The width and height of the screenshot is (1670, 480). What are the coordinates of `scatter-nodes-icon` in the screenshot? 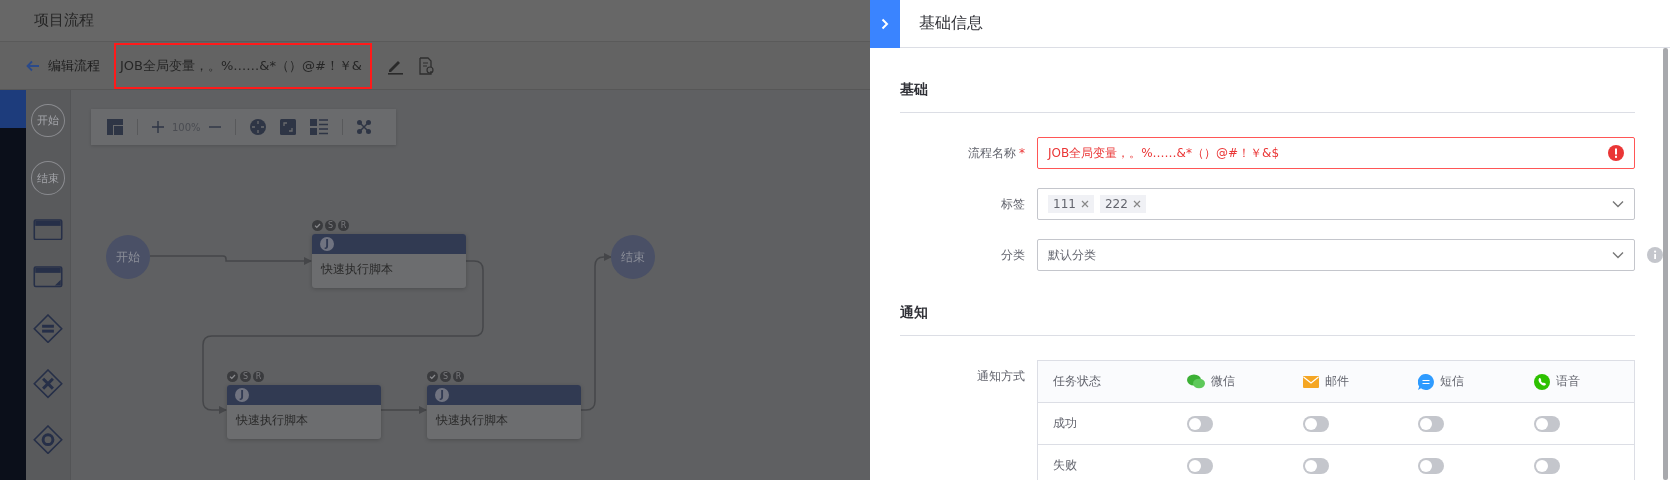 It's located at (363, 127).